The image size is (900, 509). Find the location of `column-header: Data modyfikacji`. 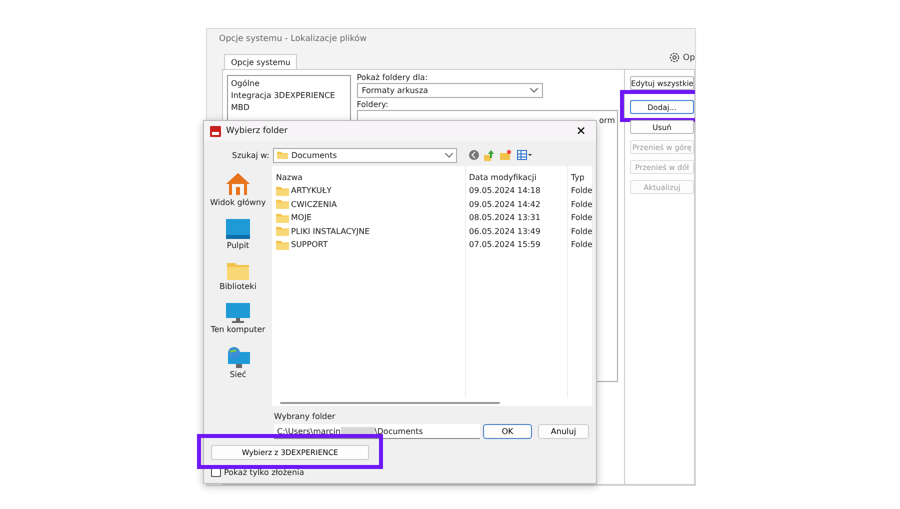

column-header: Data modyfikacji is located at coordinates (516, 178).